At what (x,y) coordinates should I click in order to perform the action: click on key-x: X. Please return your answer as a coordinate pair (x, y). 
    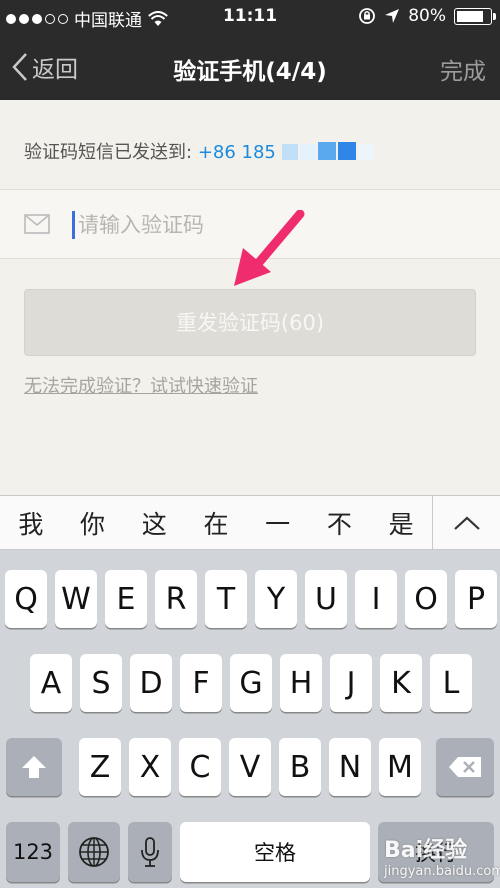
    Looking at the image, I should click on (150, 767).